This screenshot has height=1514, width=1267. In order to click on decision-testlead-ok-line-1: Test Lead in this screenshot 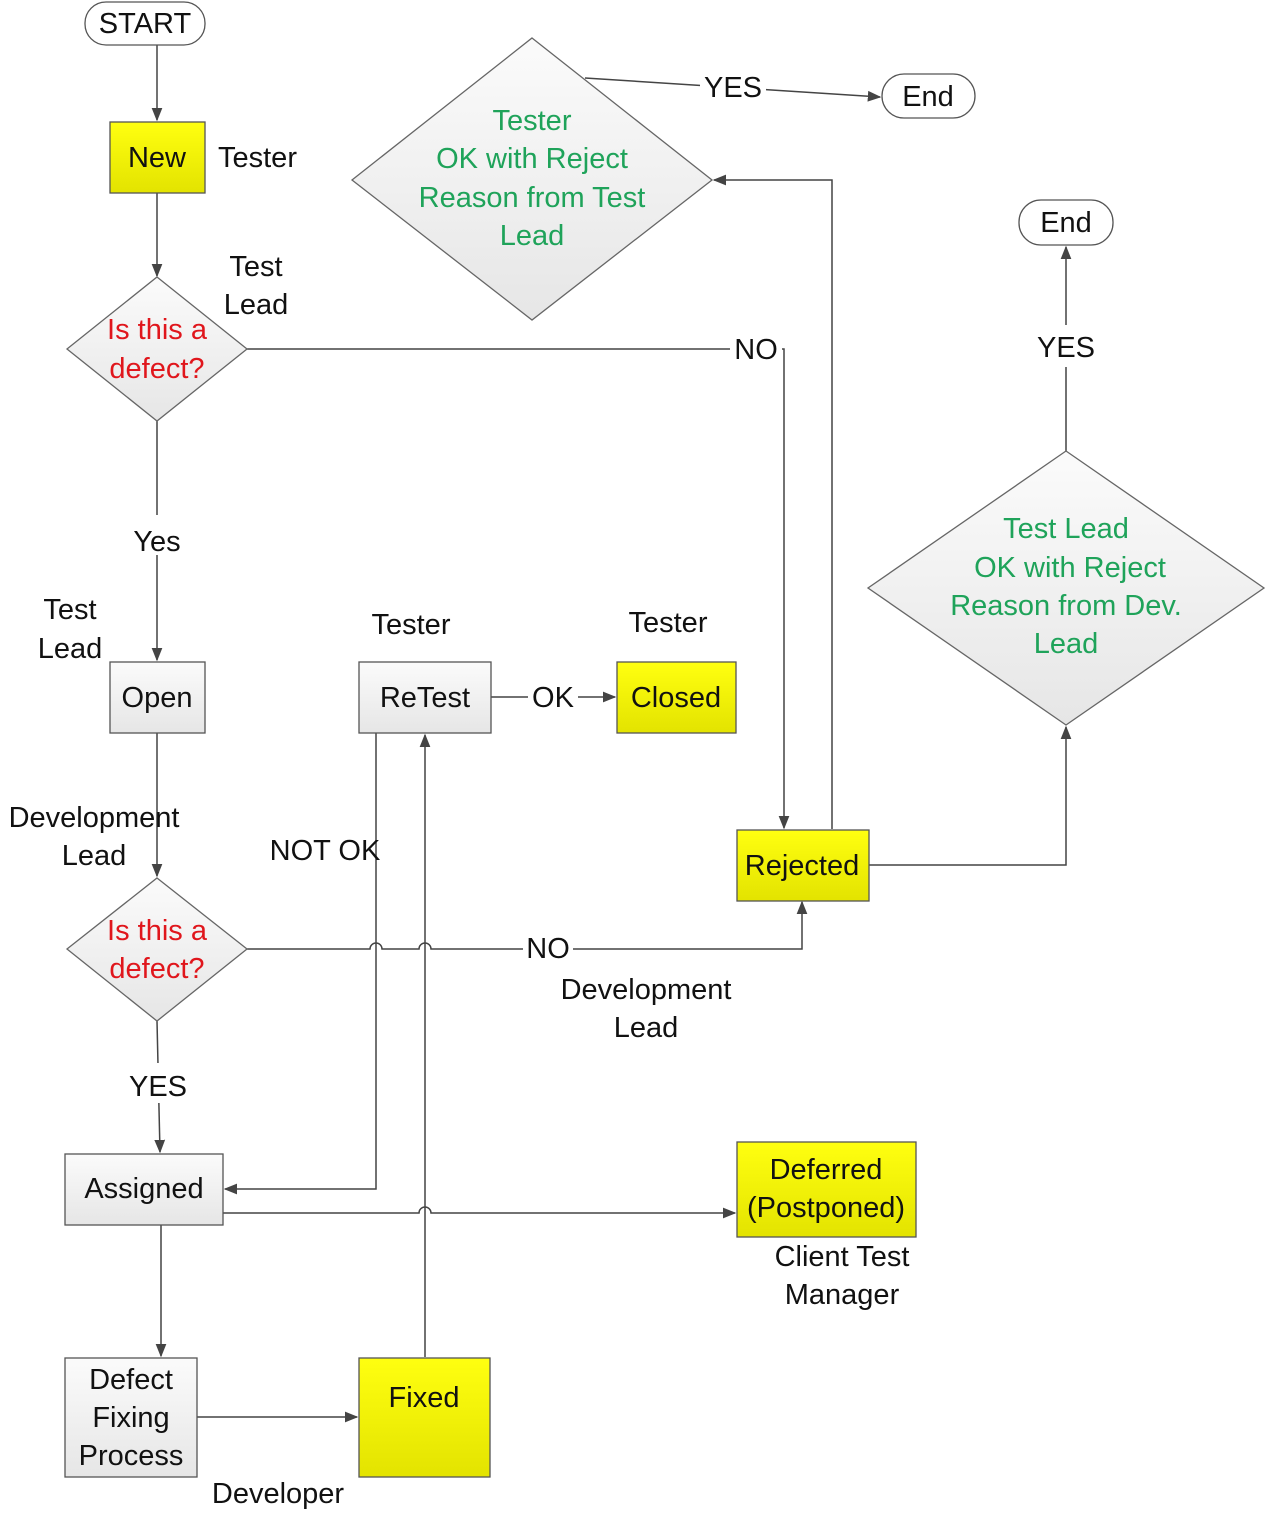, I will do `click(1066, 529)`.